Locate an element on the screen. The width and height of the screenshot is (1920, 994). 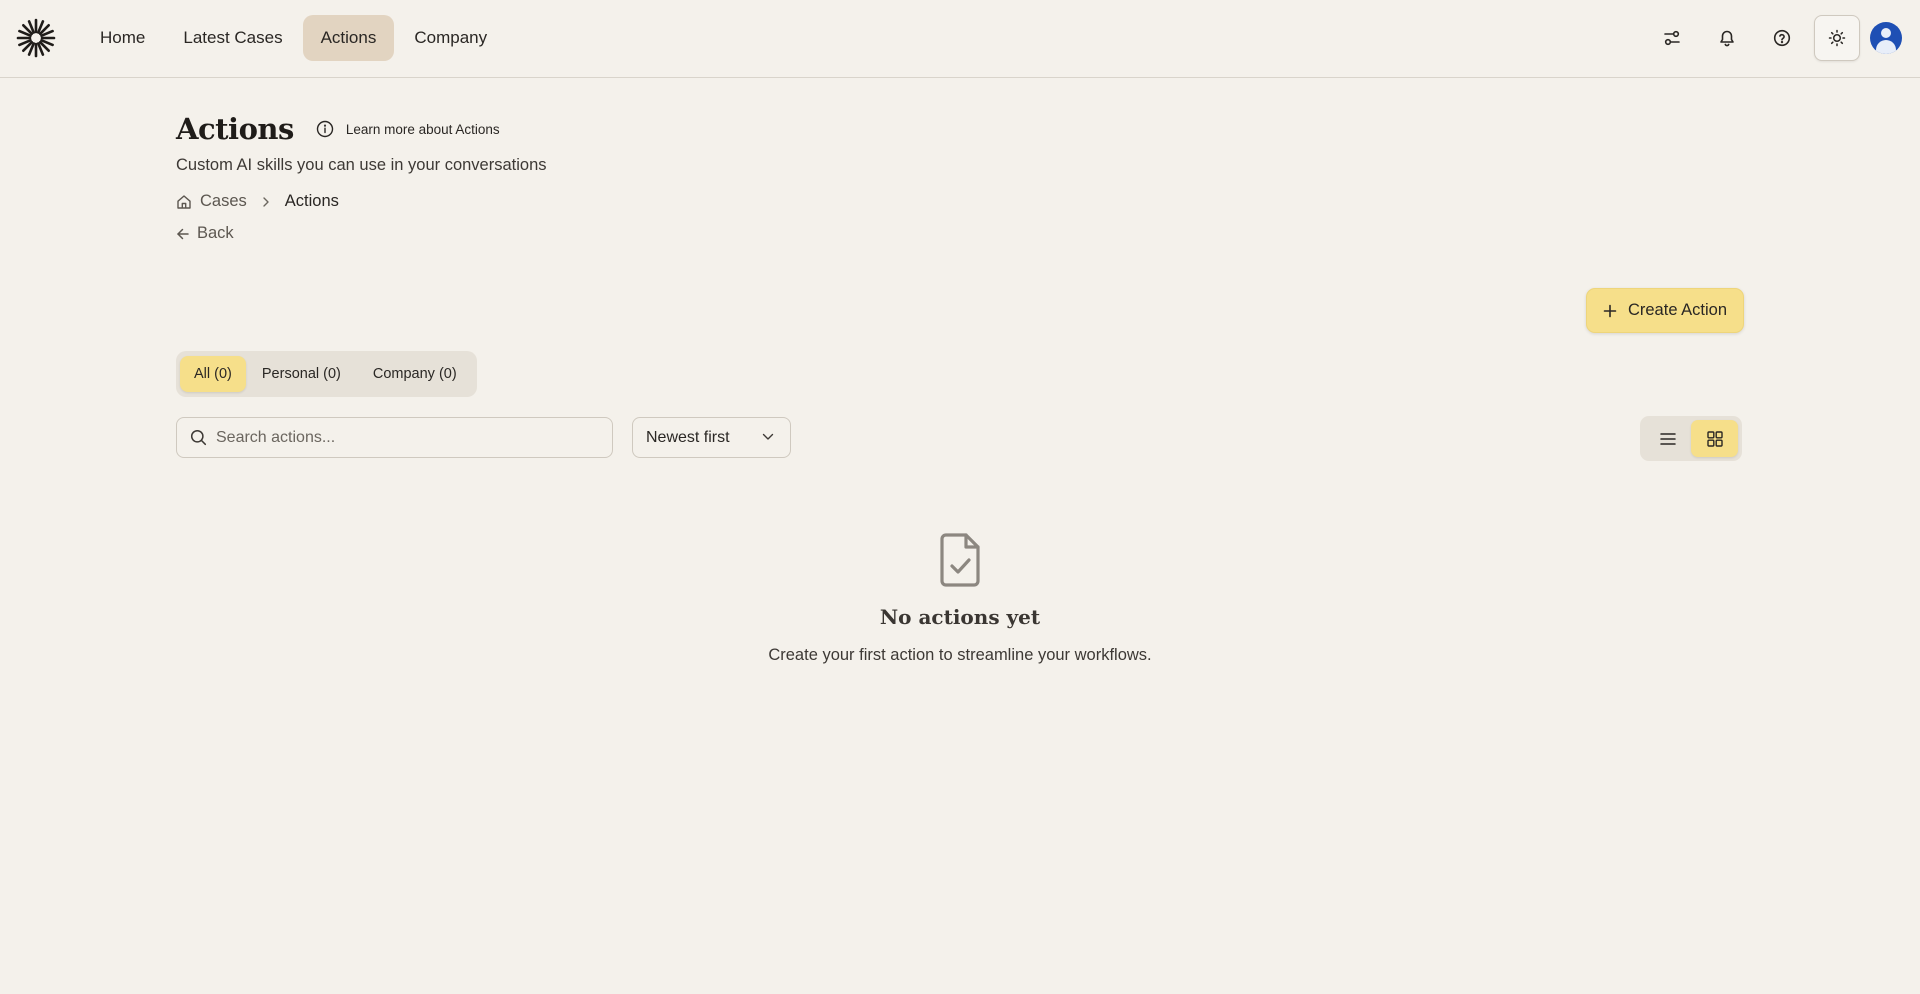
nav-home: Home is located at coordinates (122, 38).